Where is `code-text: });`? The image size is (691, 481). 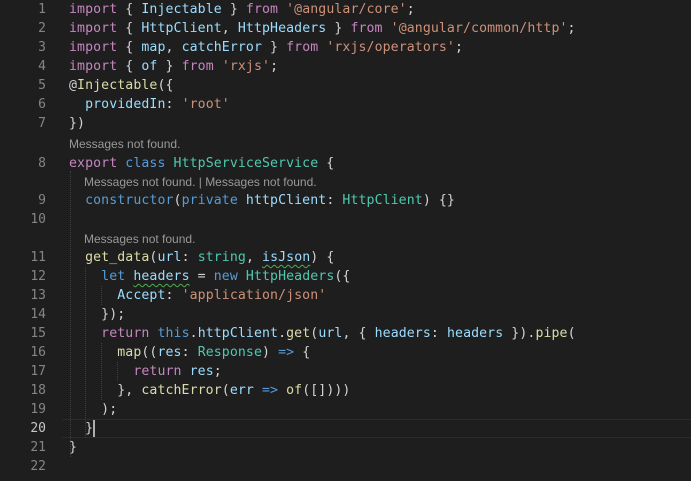 code-text: }); is located at coordinates (97, 314).